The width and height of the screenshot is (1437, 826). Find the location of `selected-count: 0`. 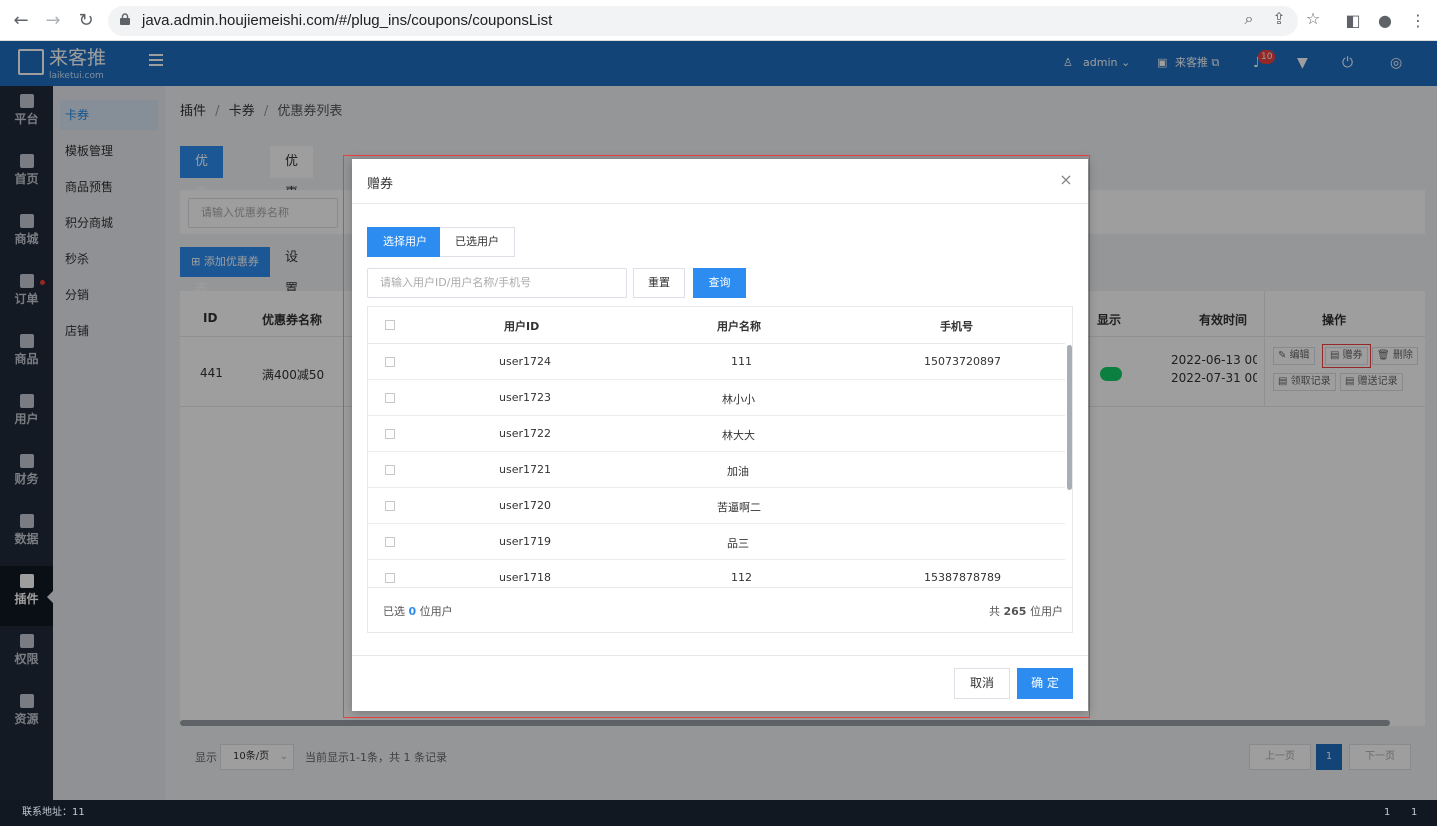

selected-count: 0 is located at coordinates (412, 611).